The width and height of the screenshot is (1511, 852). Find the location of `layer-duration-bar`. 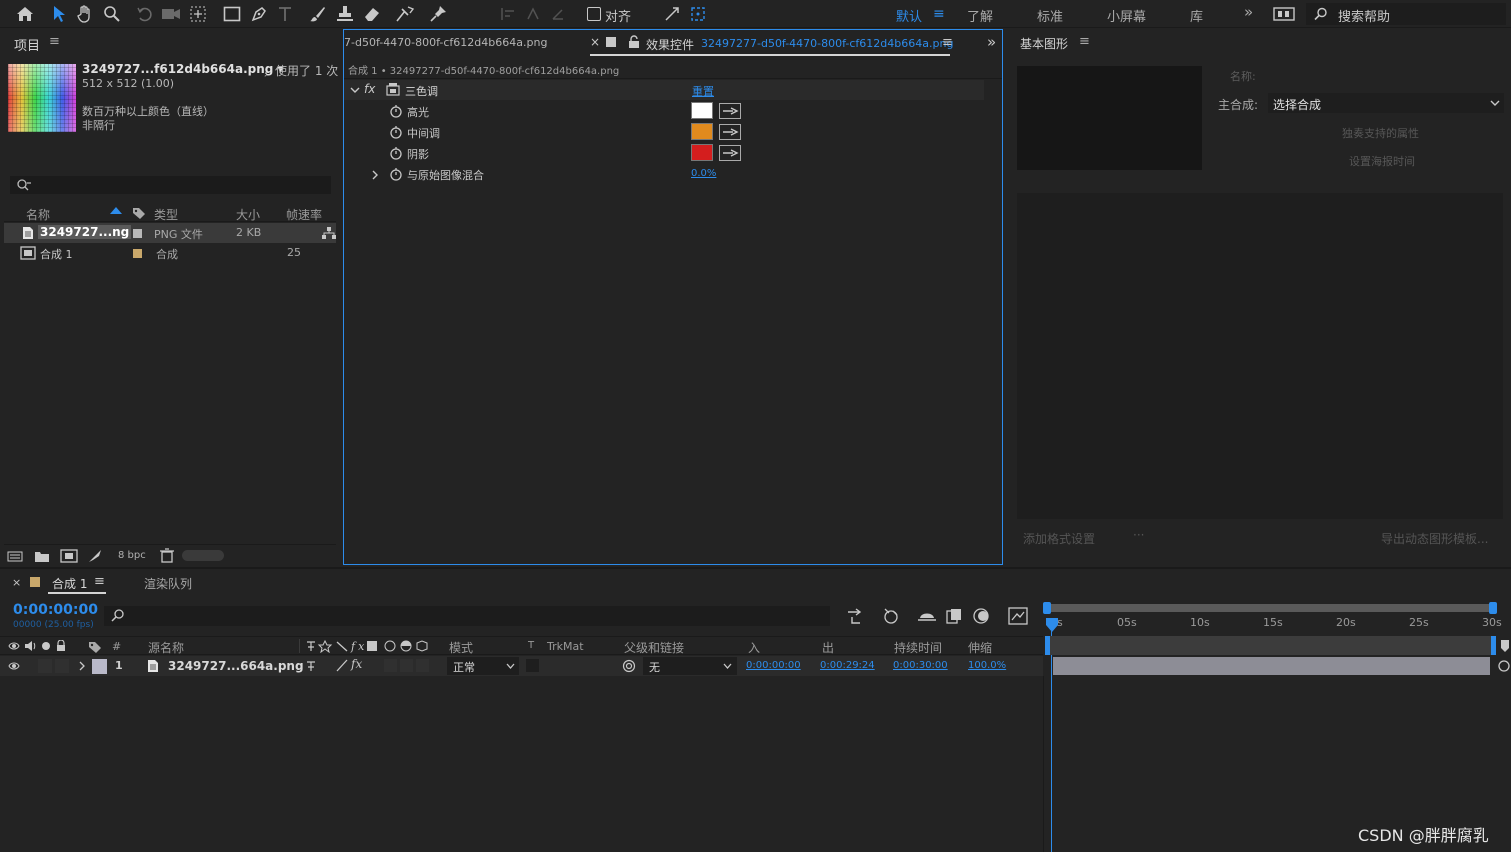

layer-duration-bar is located at coordinates (1271, 666).